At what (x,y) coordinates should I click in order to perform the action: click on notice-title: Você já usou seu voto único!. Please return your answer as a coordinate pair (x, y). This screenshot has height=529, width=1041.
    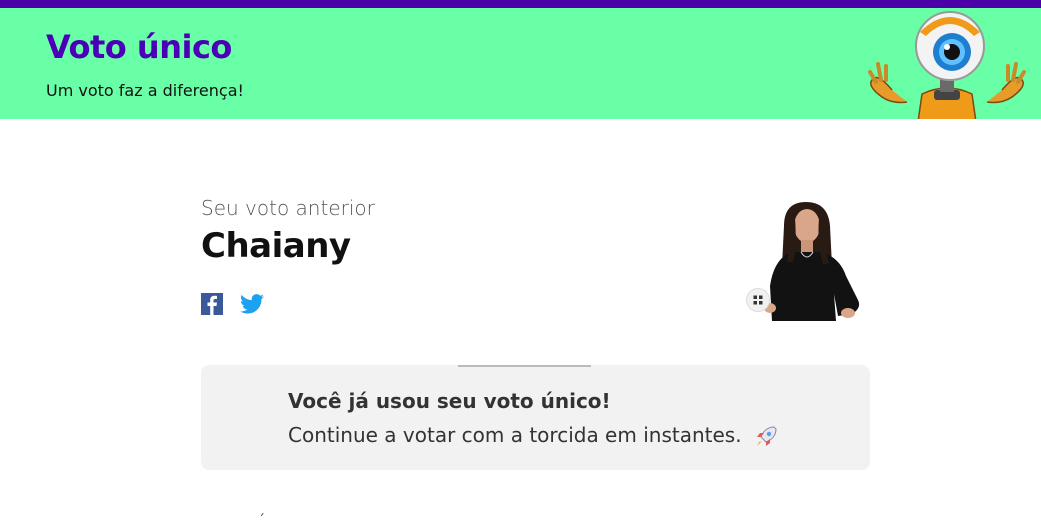
    Looking at the image, I should click on (449, 401).